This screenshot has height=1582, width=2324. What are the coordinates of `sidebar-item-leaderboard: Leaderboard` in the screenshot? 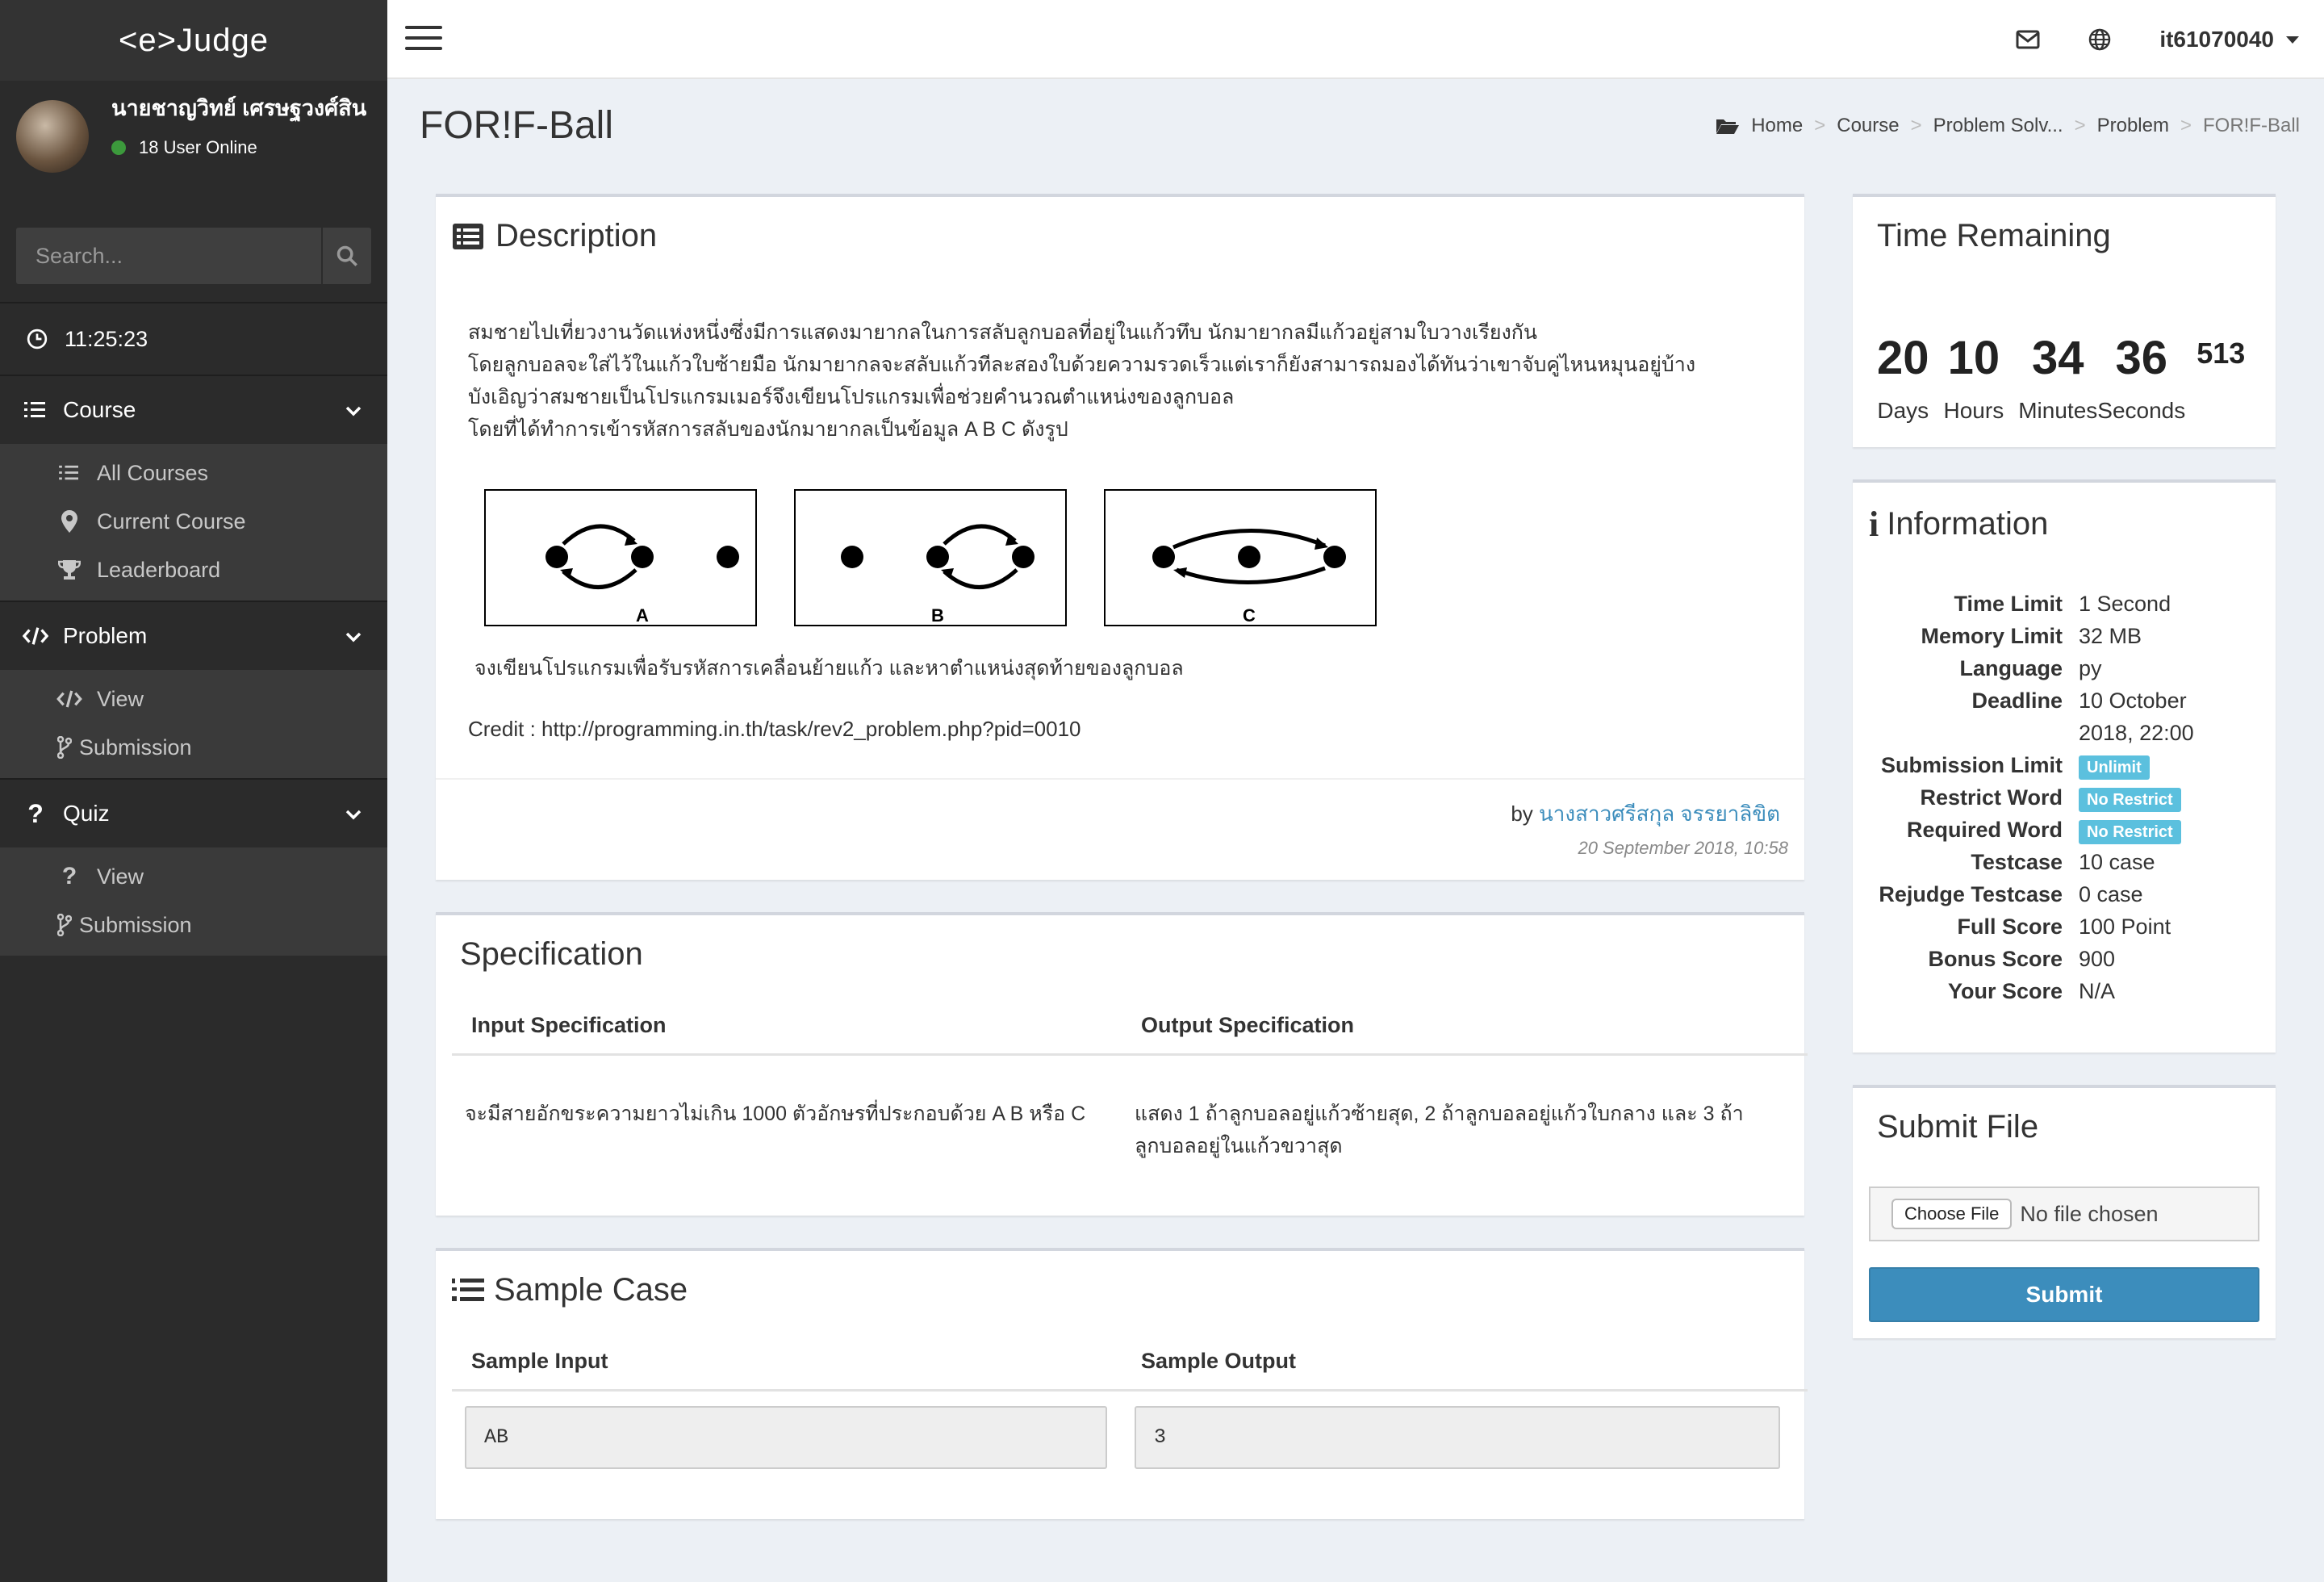 It's located at (193, 570).